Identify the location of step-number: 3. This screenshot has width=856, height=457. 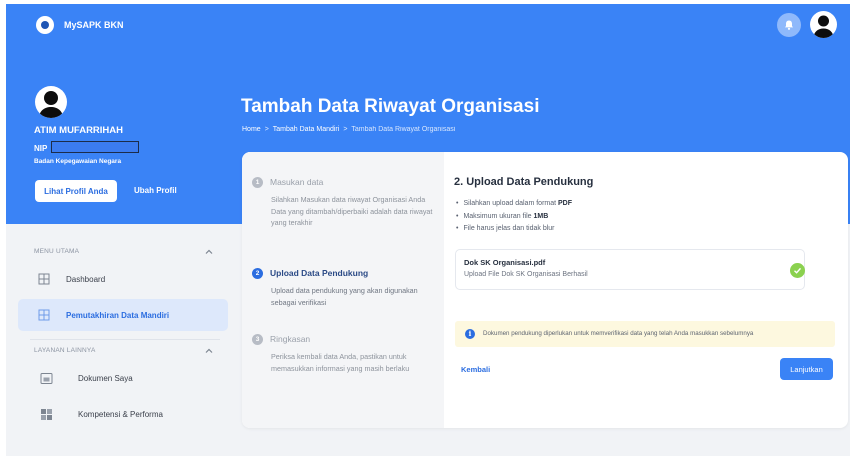
(257, 339).